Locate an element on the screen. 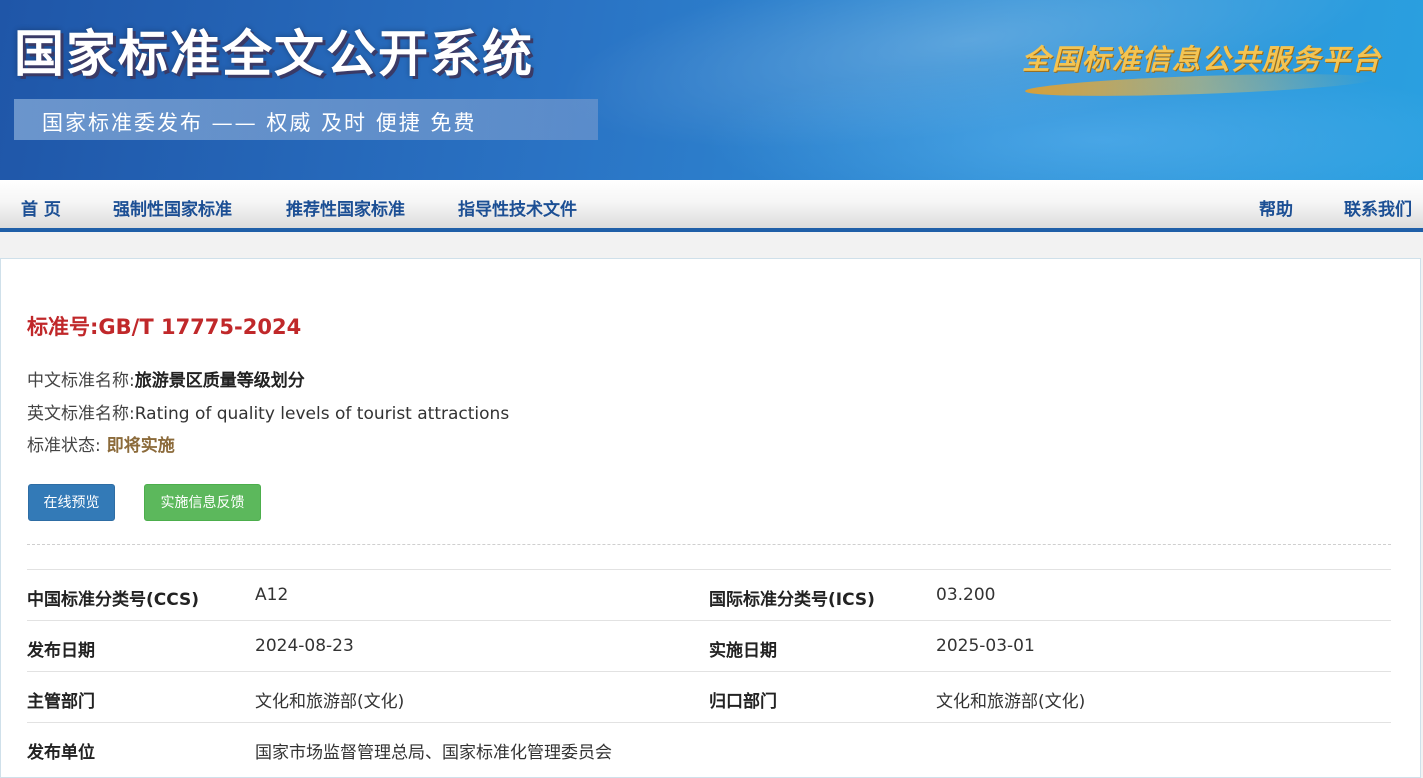 Image resolution: width=1423 pixels, height=778 pixels. detail-key: 中国标准分类号(CCS) is located at coordinates (113, 600).